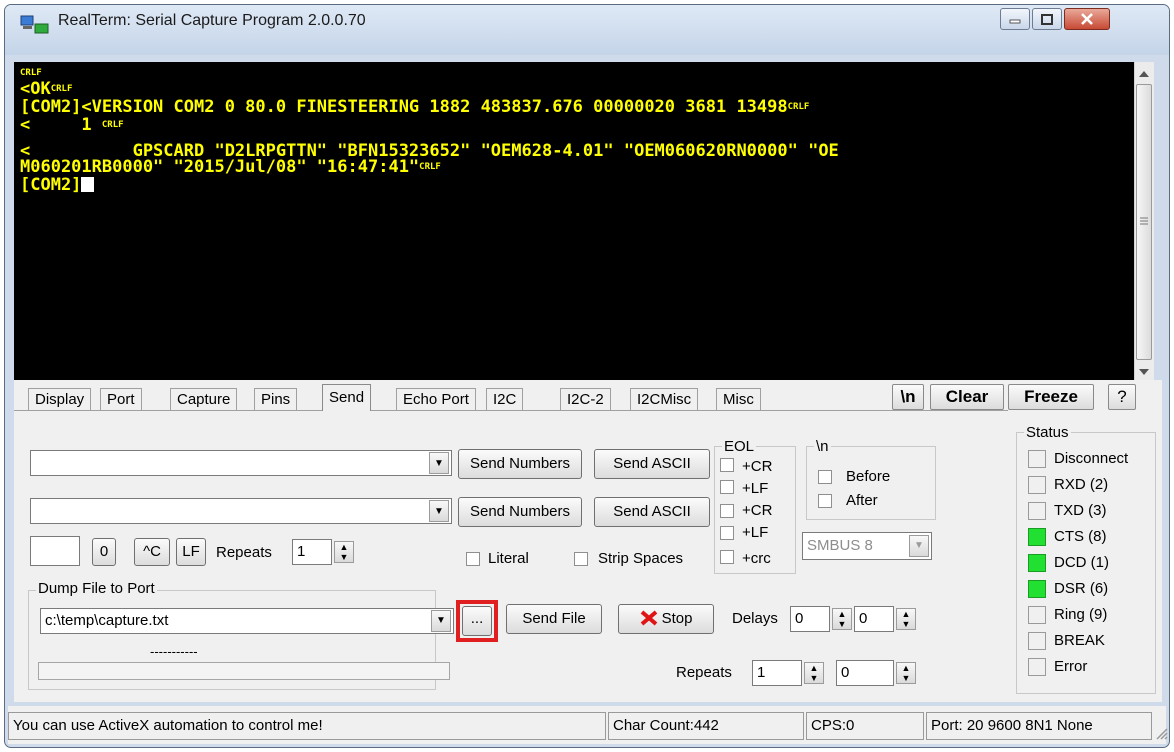 This screenshot has width=1174, height=752. Describe the element at coordinates (473, 559) in the screenshot. I see `literal-checkbox` at that location.